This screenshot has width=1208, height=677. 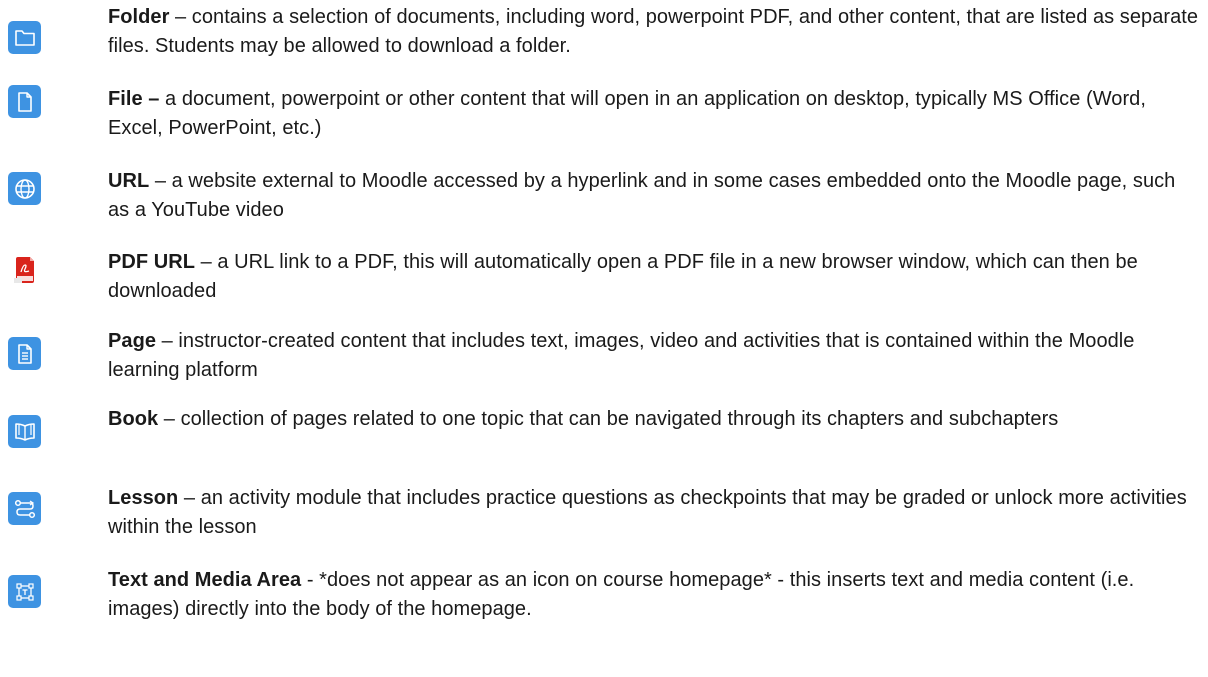 What do you see at coordinates (133, 419) in the screenshot?
I see `entry-term: Book` at bounding box center [133, 419].